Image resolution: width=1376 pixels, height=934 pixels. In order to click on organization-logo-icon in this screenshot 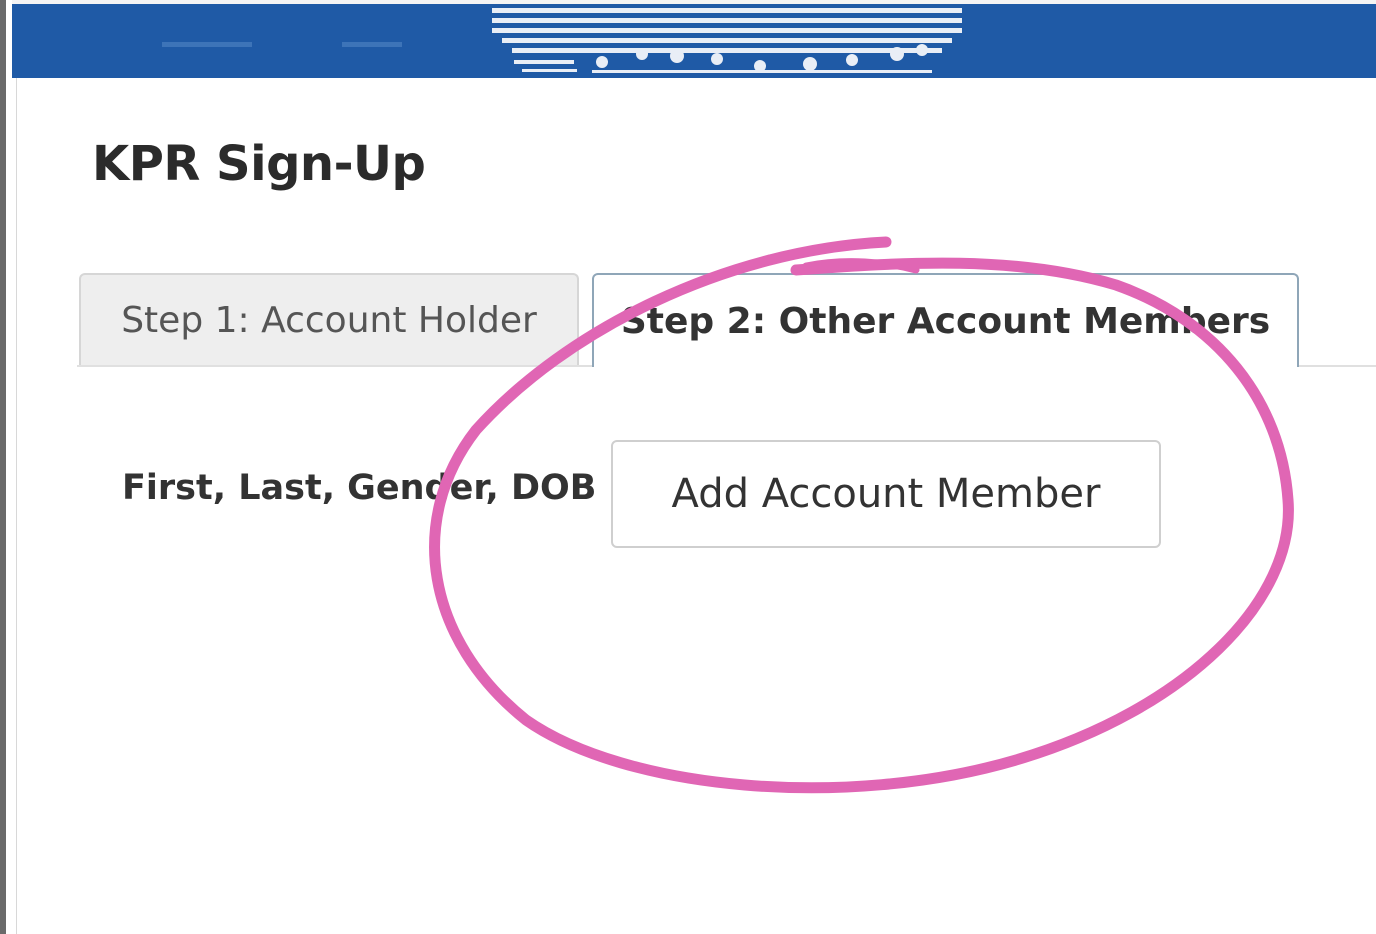, I will do `click(732, 43)`.